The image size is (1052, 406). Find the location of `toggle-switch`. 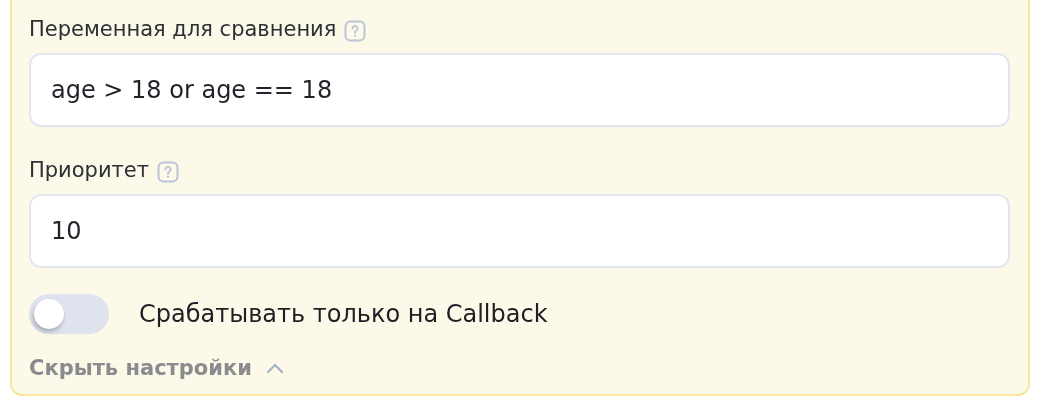

toggle-switch is located at coordinates (69, 314).